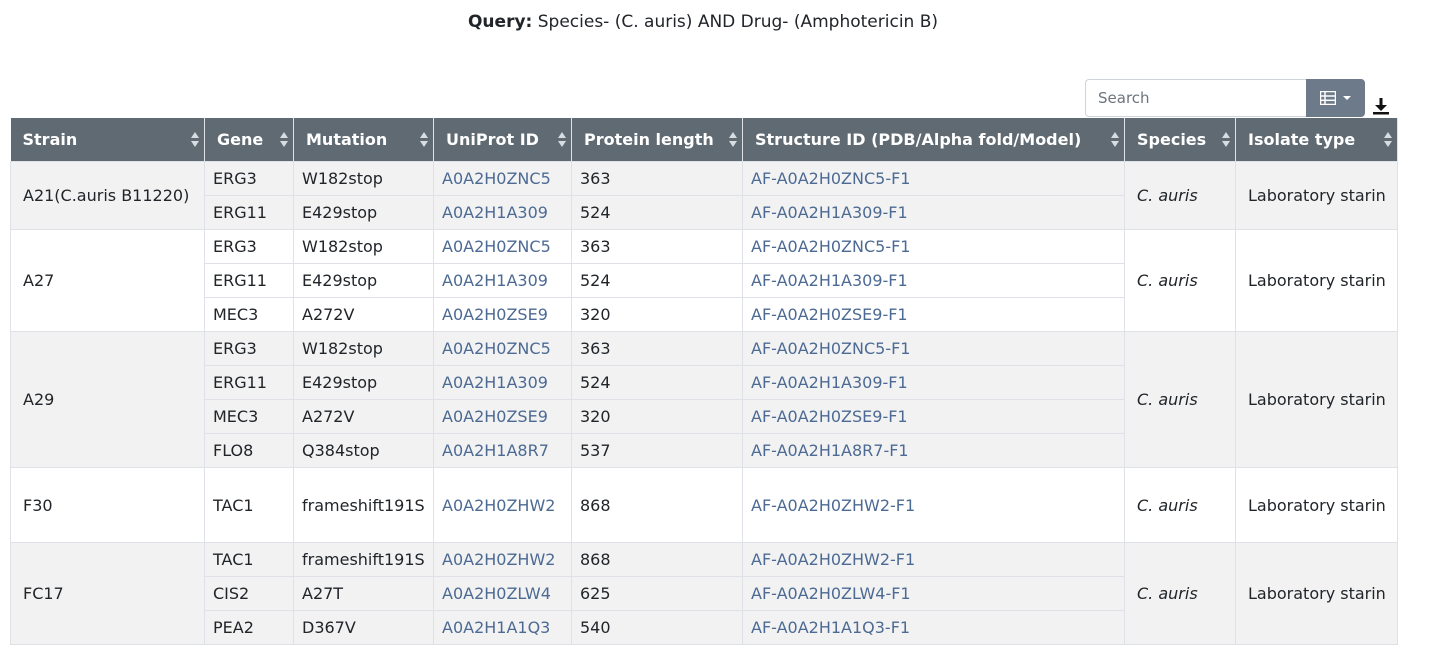  Describe the element at coordinates (107, 195) in the screenshot. I see `strain-cell: A21(C.auris B11220)` at that location.